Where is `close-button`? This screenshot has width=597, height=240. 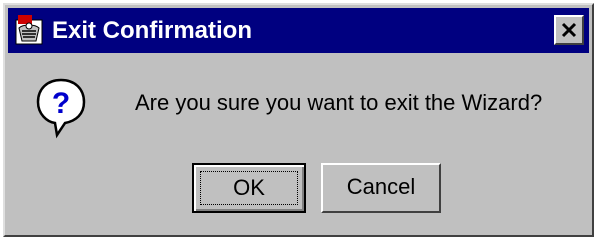 close-button is located at coordinates (569, 30).